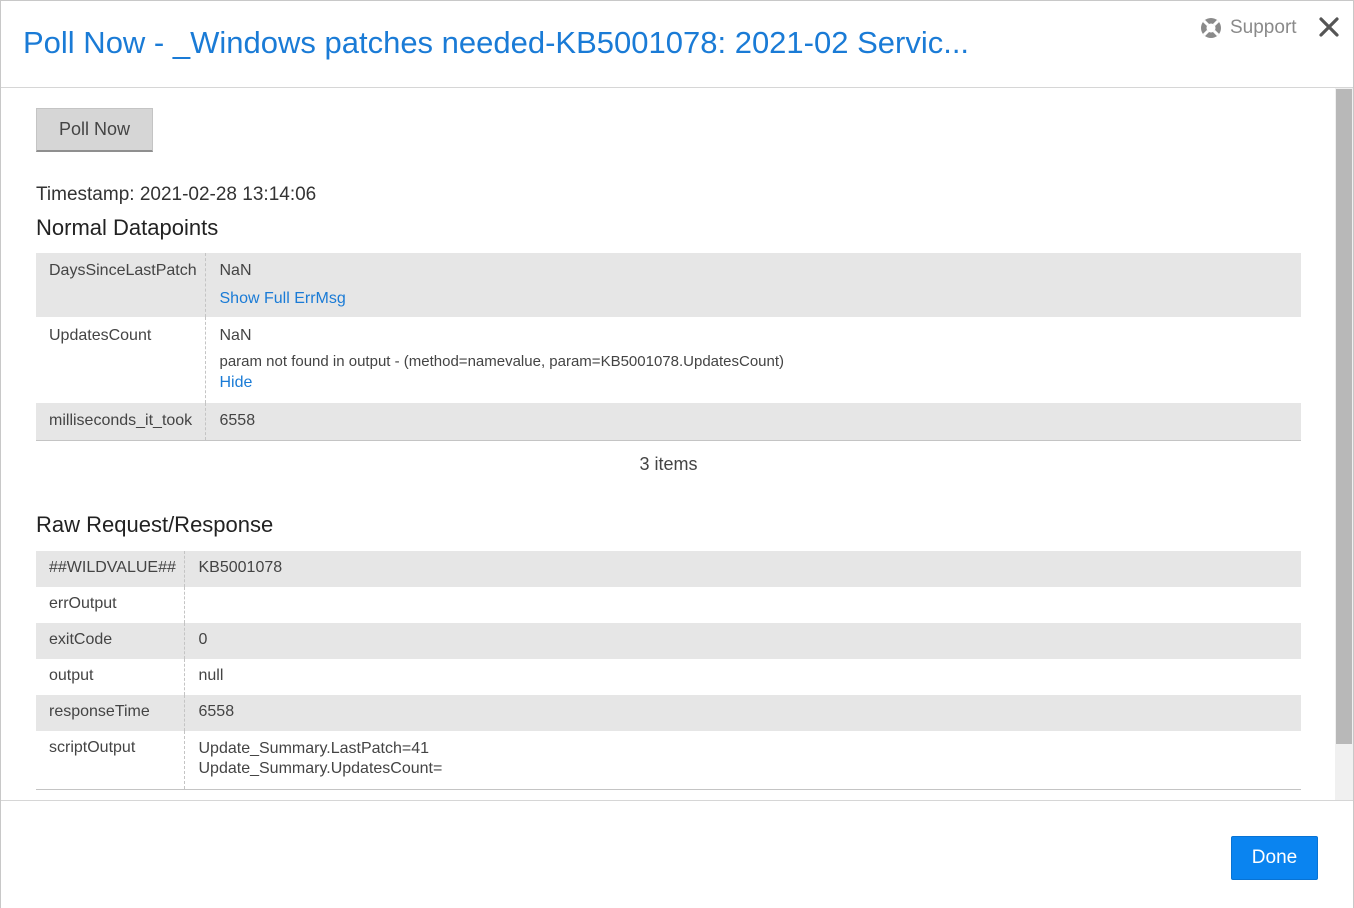  I want to click on raw-value: 0, so click(203, 639).